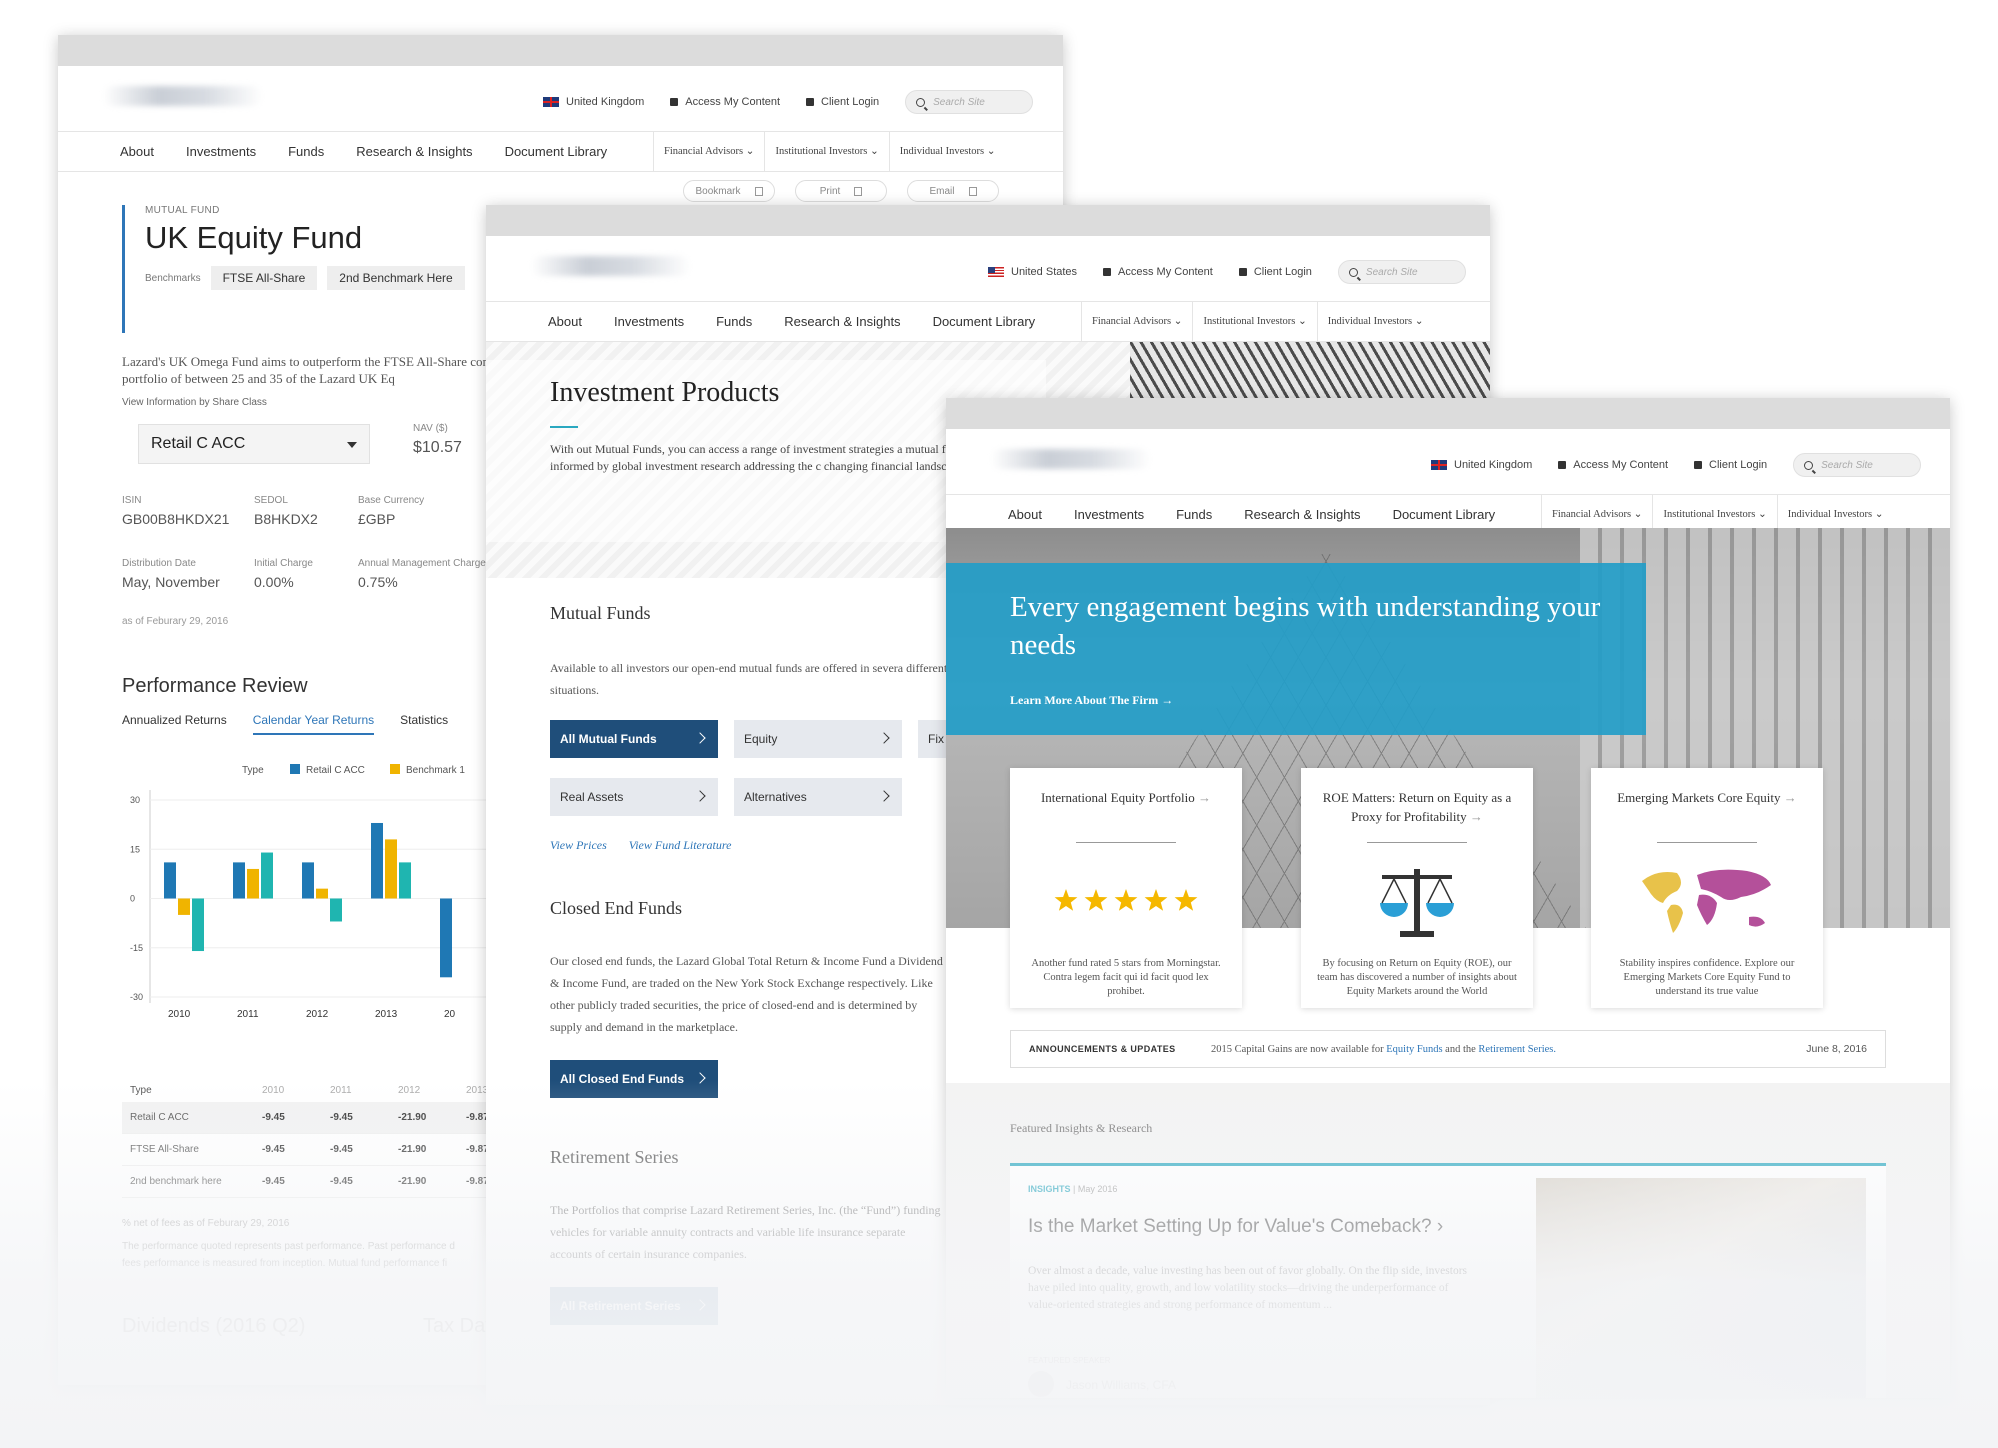 The height and width of the screenshot is (1448, 1998). I want to click on y-tick-label: 30, so click(135, 800).